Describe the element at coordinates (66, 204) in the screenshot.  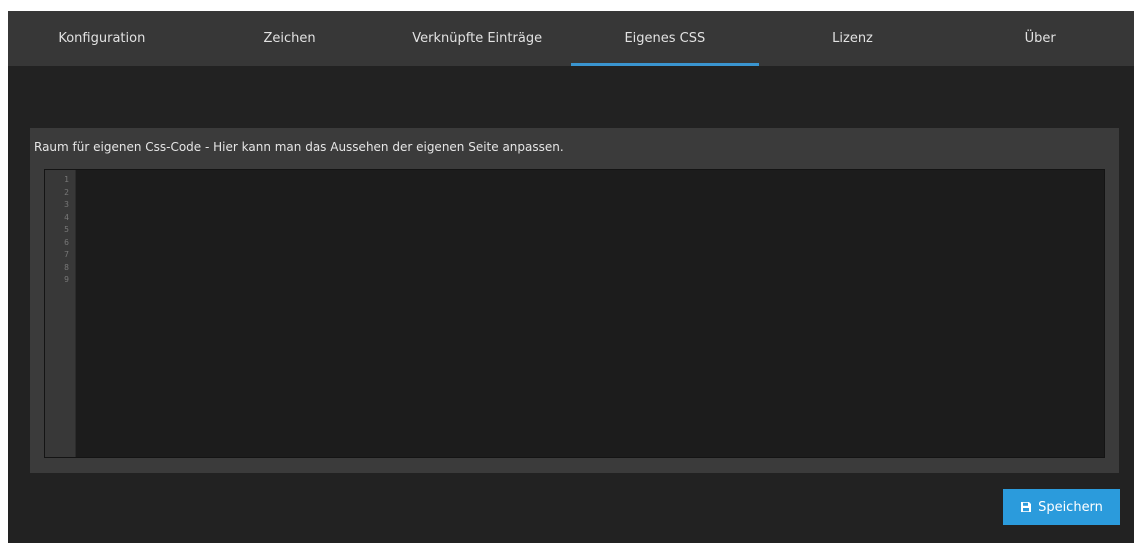
I see `line-number: 3` at that location.